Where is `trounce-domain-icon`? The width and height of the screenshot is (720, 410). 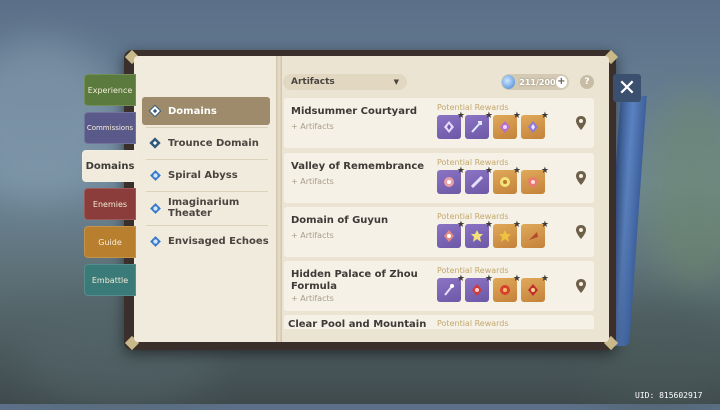
trounce-domain-icon is located at coordinates (155, 143).